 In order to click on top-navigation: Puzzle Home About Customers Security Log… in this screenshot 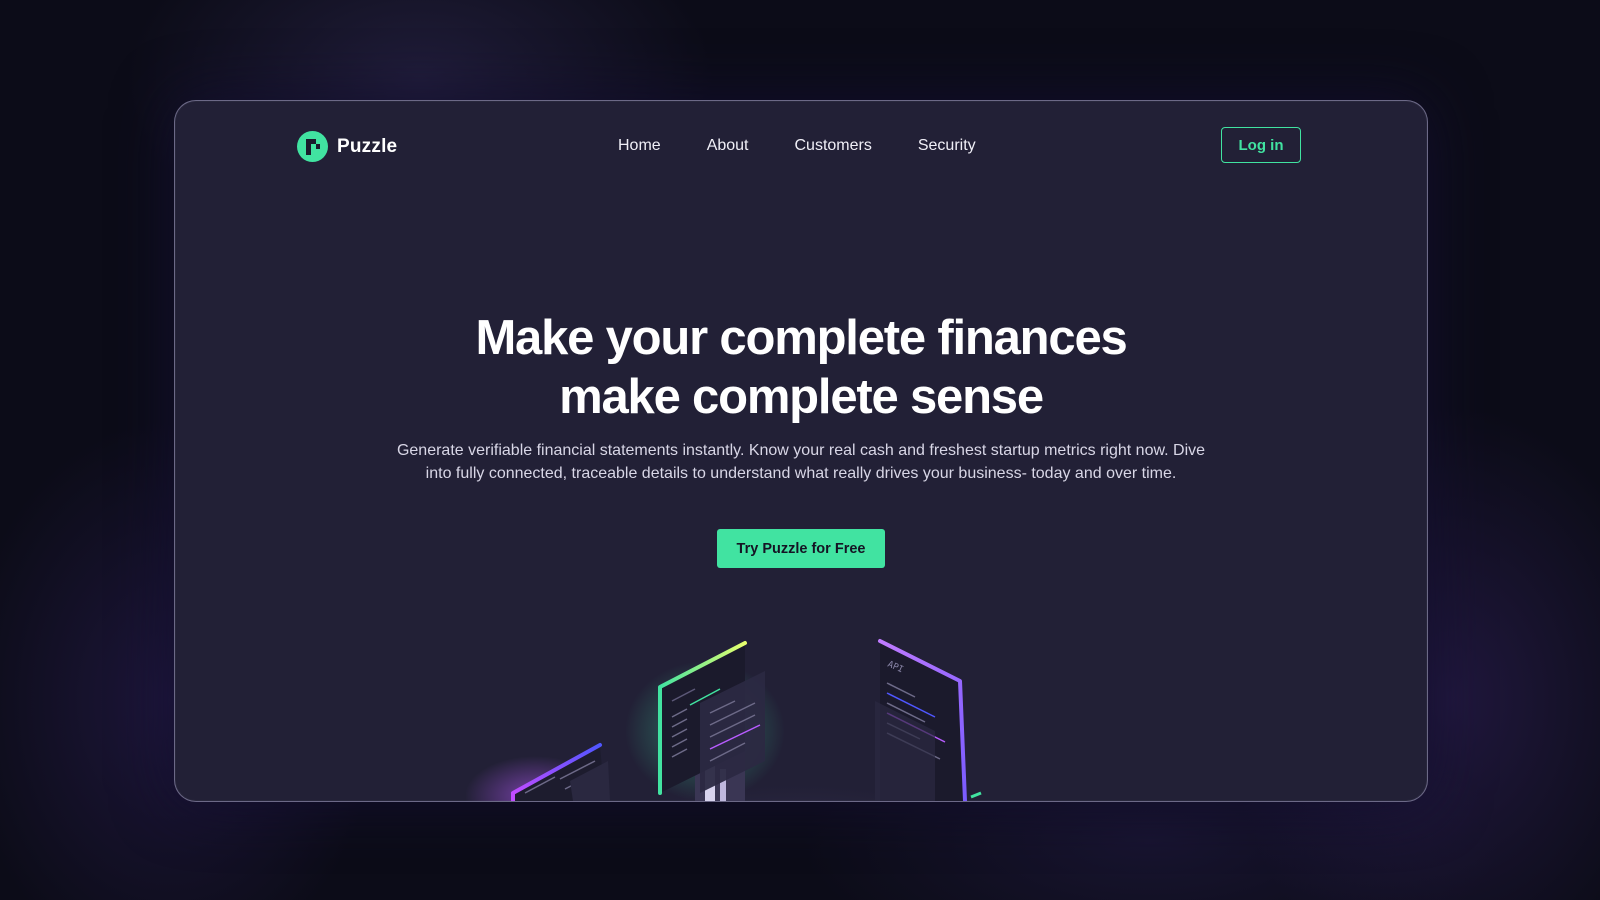, I will do `click(801, 146)`.